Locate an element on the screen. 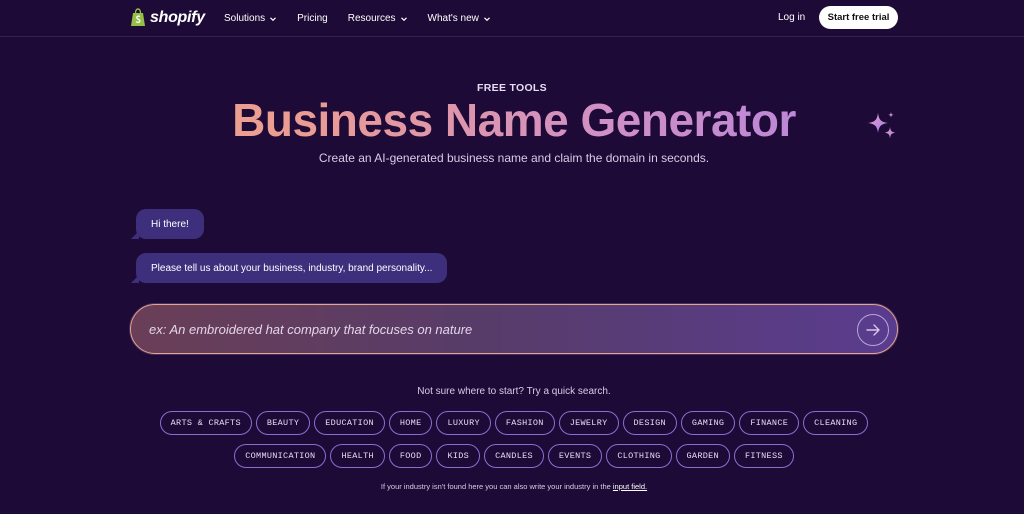 This screenshot has height=514, width=1024. nav-item-label: What's new is located at coordinates (453, 18).